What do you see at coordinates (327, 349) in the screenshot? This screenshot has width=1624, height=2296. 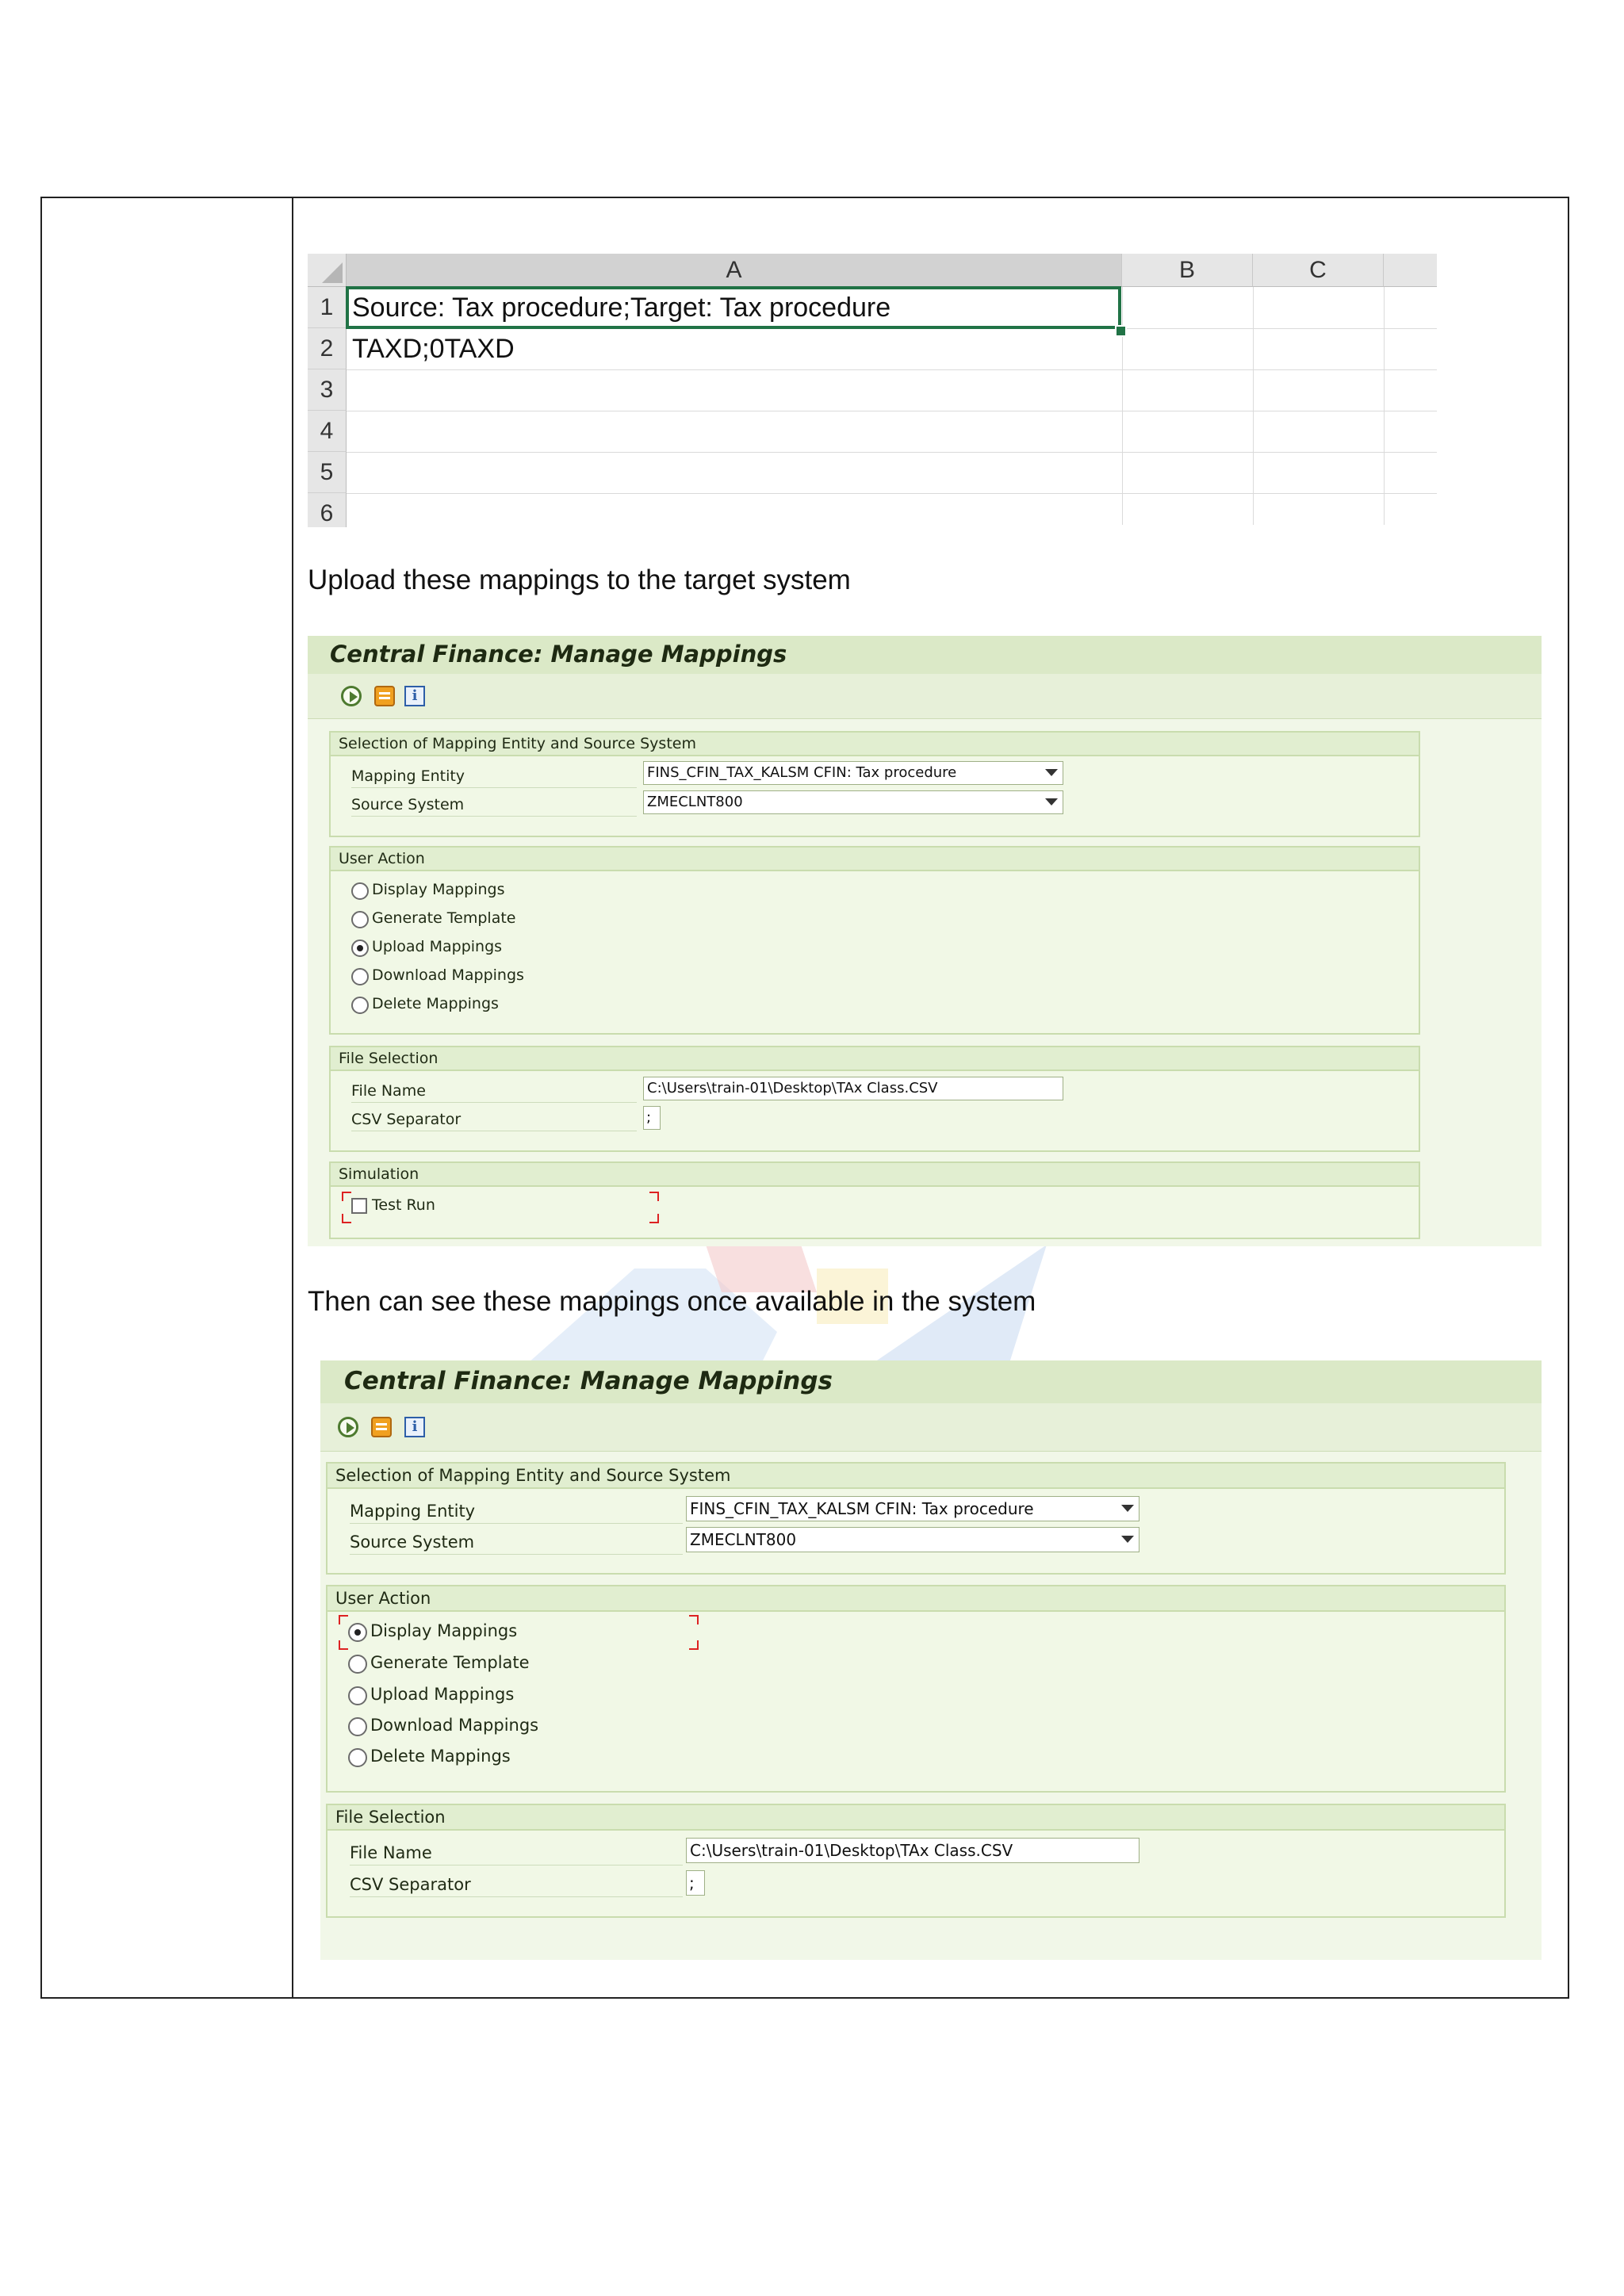 I see `row-header-2: 2` at bounding box center [327, 349].